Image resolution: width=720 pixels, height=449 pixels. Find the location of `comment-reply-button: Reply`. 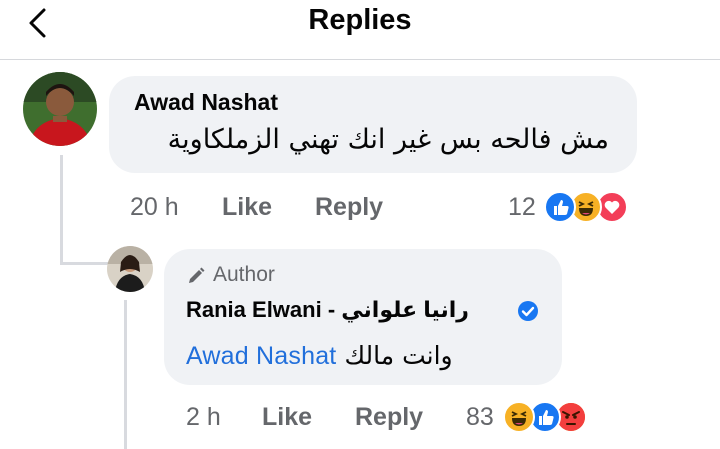

comment-reply-button: Reply is located at coordinates (349, 207).